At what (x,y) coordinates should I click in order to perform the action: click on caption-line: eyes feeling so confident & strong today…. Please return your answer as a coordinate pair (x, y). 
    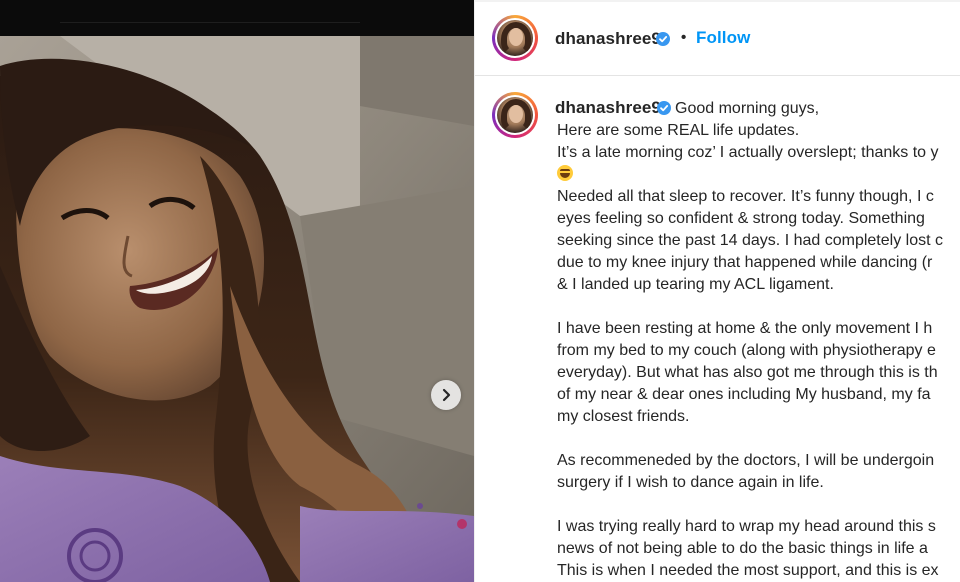
    Looking at the image, I should click on (741, 218).